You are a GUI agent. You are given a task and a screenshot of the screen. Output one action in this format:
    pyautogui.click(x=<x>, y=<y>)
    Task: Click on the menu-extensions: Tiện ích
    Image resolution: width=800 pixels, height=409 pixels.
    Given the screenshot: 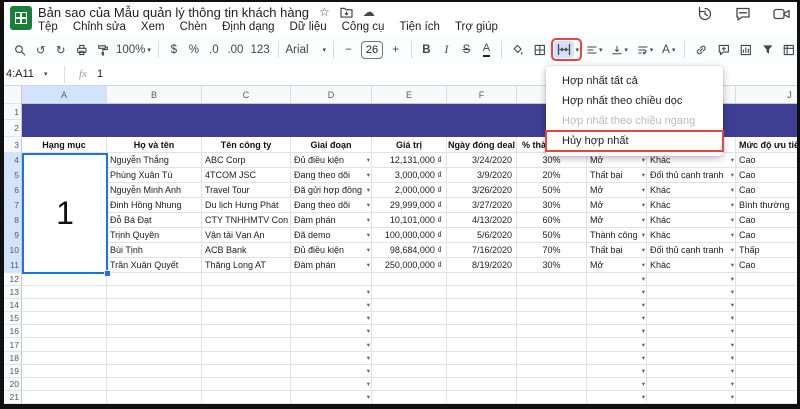 What is the action you would take?
    pyautogui.click(x=419, y=28)
    